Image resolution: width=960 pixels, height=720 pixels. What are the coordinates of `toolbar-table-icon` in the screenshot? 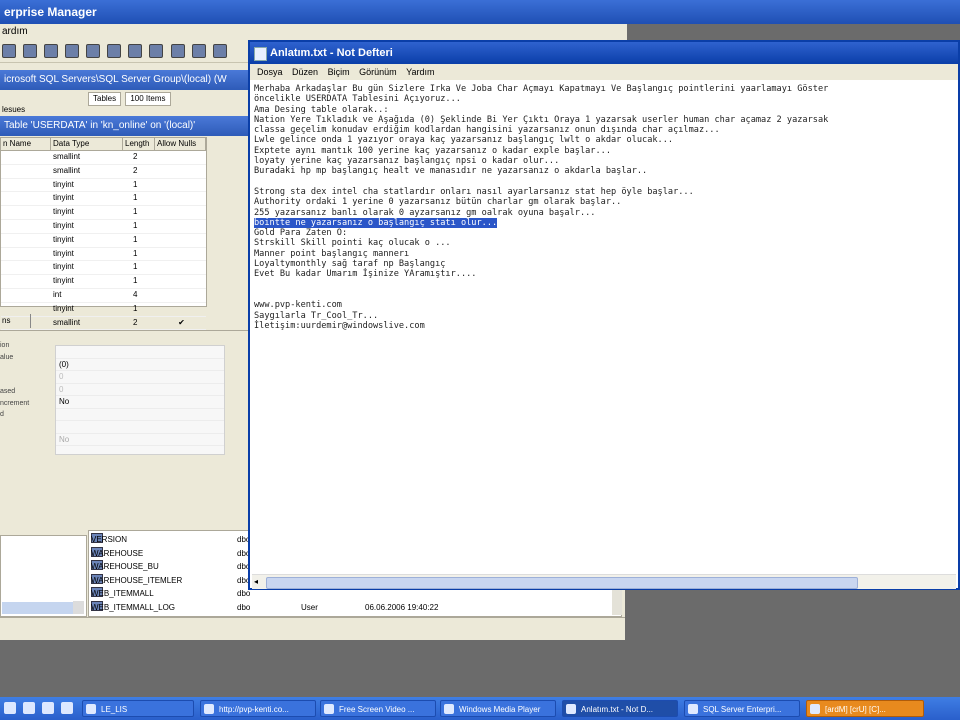 It's located at (93, 51).